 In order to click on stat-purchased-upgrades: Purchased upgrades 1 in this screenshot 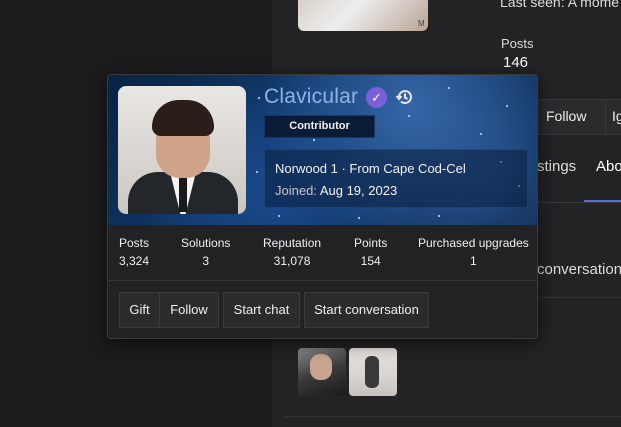, I will do `click(473, 252)`.